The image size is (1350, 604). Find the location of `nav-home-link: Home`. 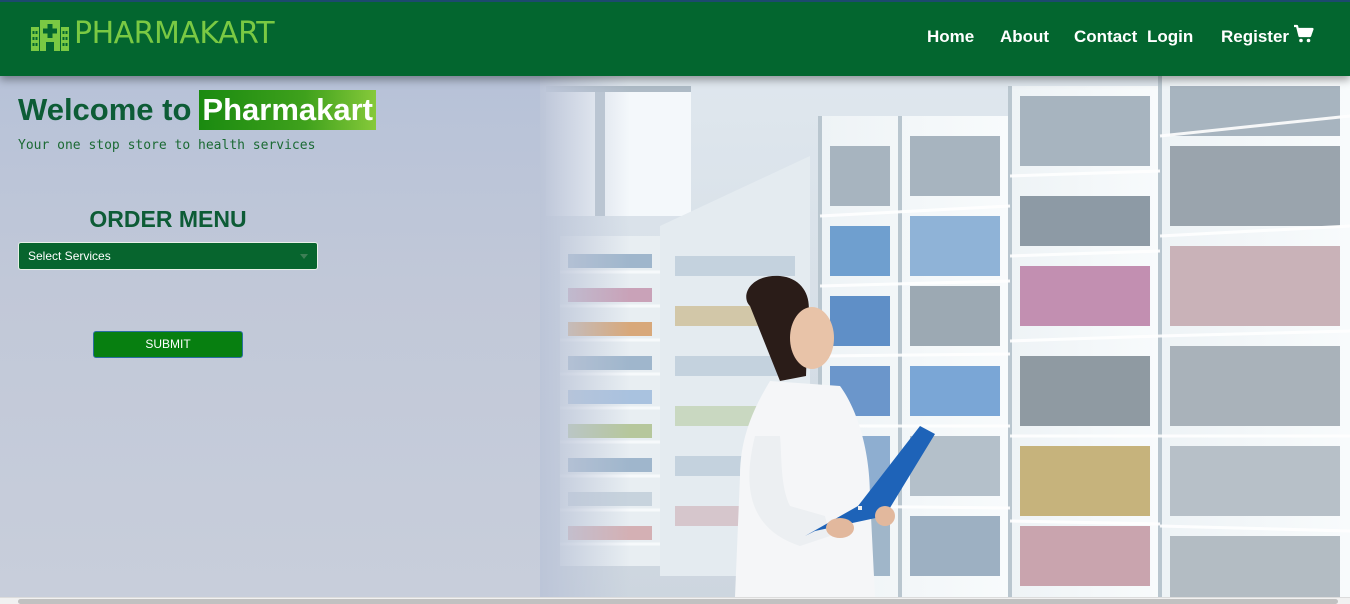

nav-home-link: Home is located at coordinates (950, 37).